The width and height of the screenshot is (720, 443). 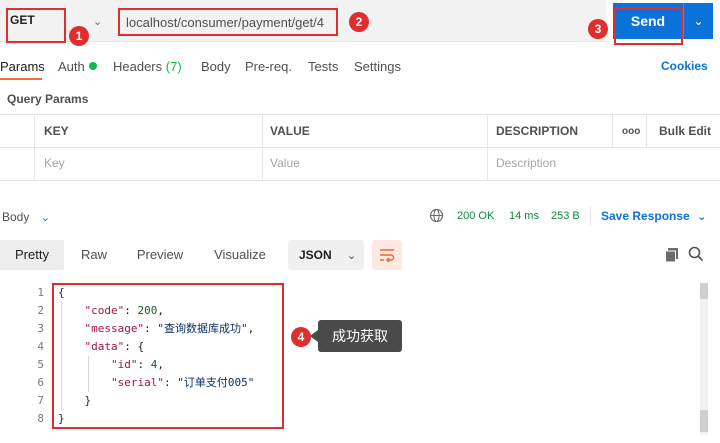 I want to click on active-tab-underline, so click(x=21, y=79).